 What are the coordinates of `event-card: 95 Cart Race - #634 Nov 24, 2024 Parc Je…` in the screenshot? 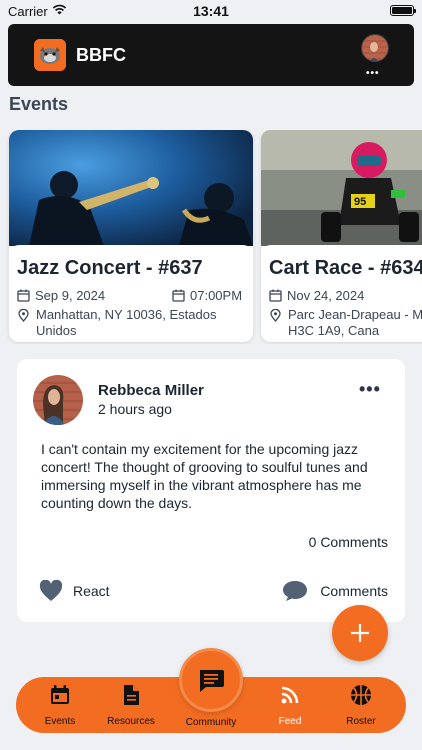 It's located at (341, 236).